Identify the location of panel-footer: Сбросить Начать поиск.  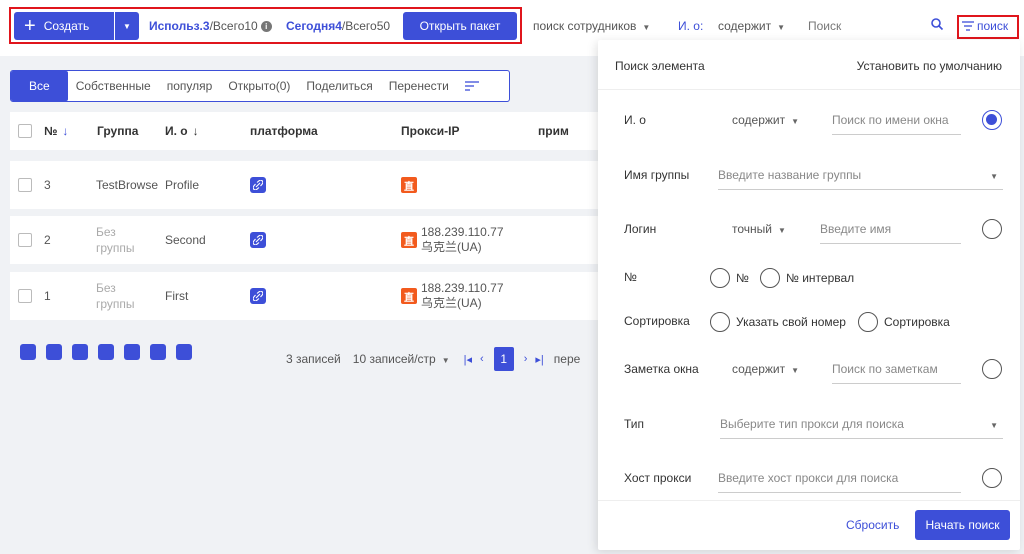
(809, 525).